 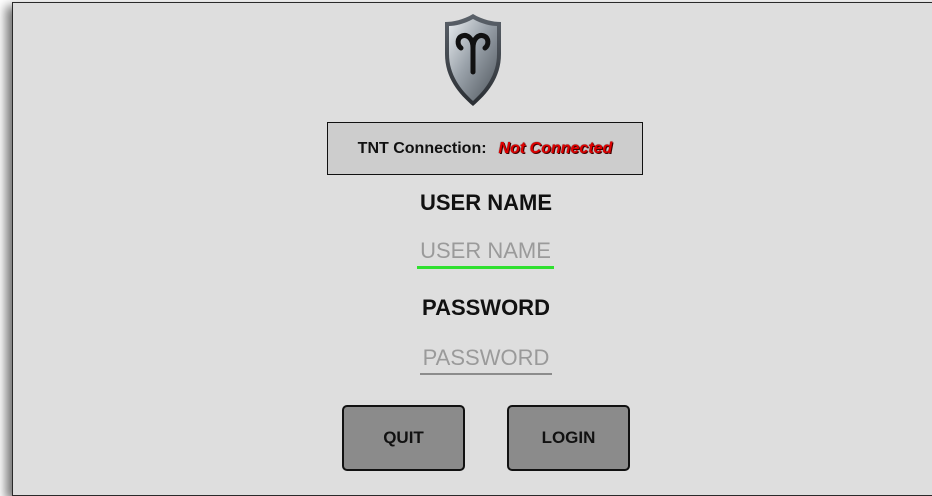 What do you see at coordinates (555, 148) in the screenshot?
I see `connection-status-value: Not Connected` at bounding box center [555, 148].